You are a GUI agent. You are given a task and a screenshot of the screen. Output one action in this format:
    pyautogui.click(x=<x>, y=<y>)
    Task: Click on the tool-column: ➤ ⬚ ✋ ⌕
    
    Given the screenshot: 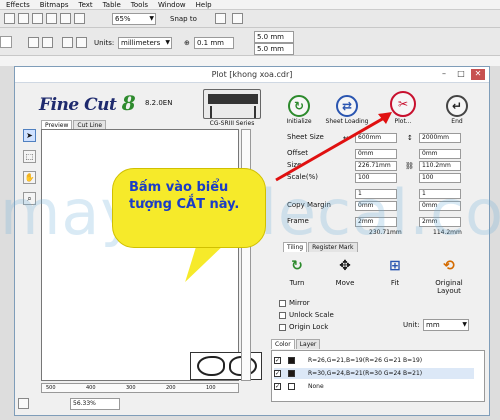 What is the action you would take?
    pyautogui.click(x=30, y=171)
    